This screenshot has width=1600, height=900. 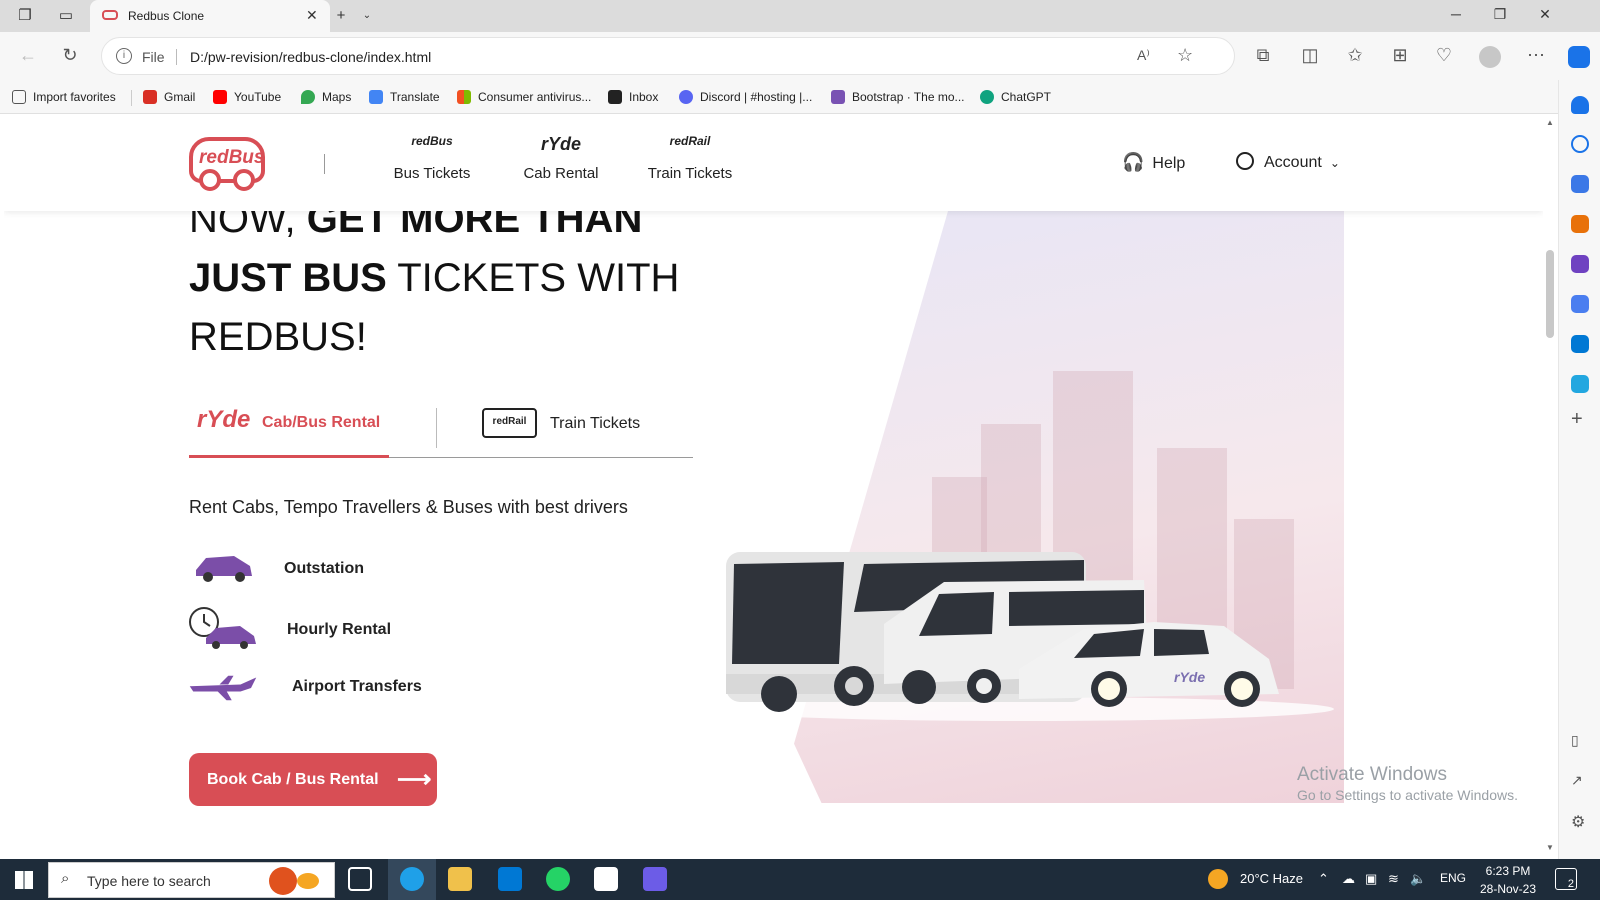 I want to click on drop-icon, so click(x=1580, y=384).